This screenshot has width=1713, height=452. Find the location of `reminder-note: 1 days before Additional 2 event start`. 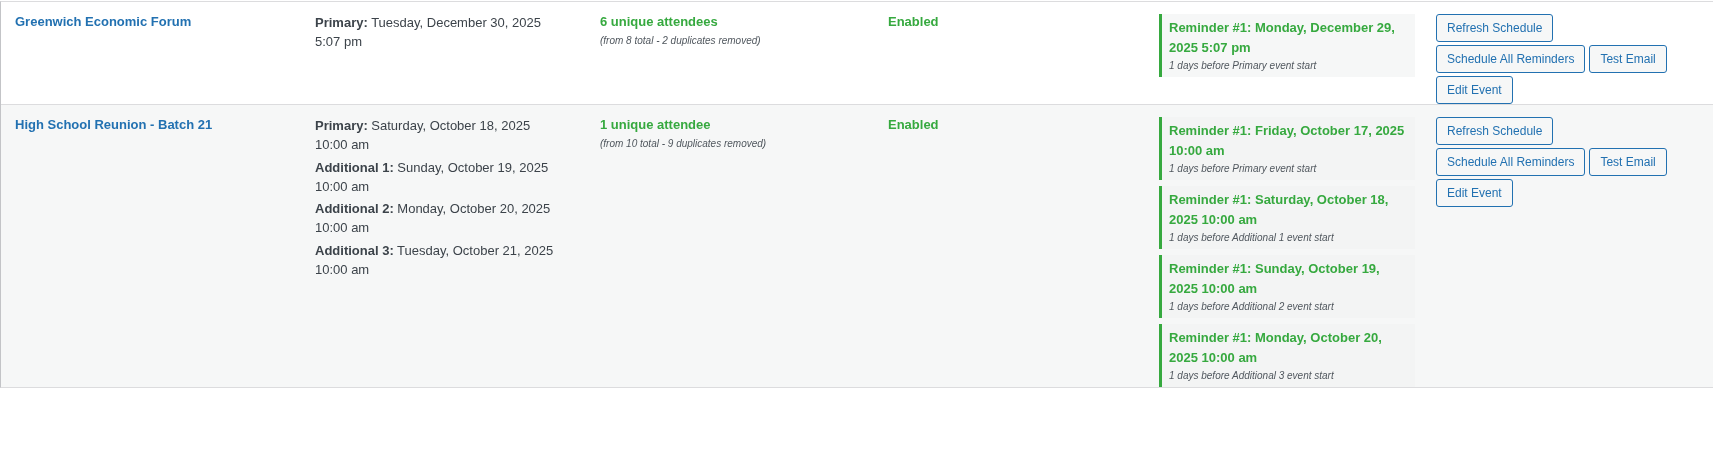

reminder-note: 1 days before Additional 2 event start is located at coordinates (1252, 306).